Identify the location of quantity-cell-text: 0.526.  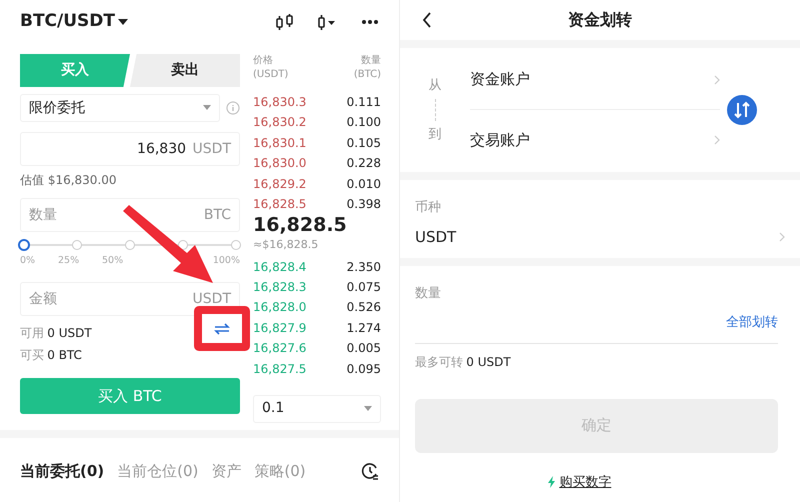
(363, 307).